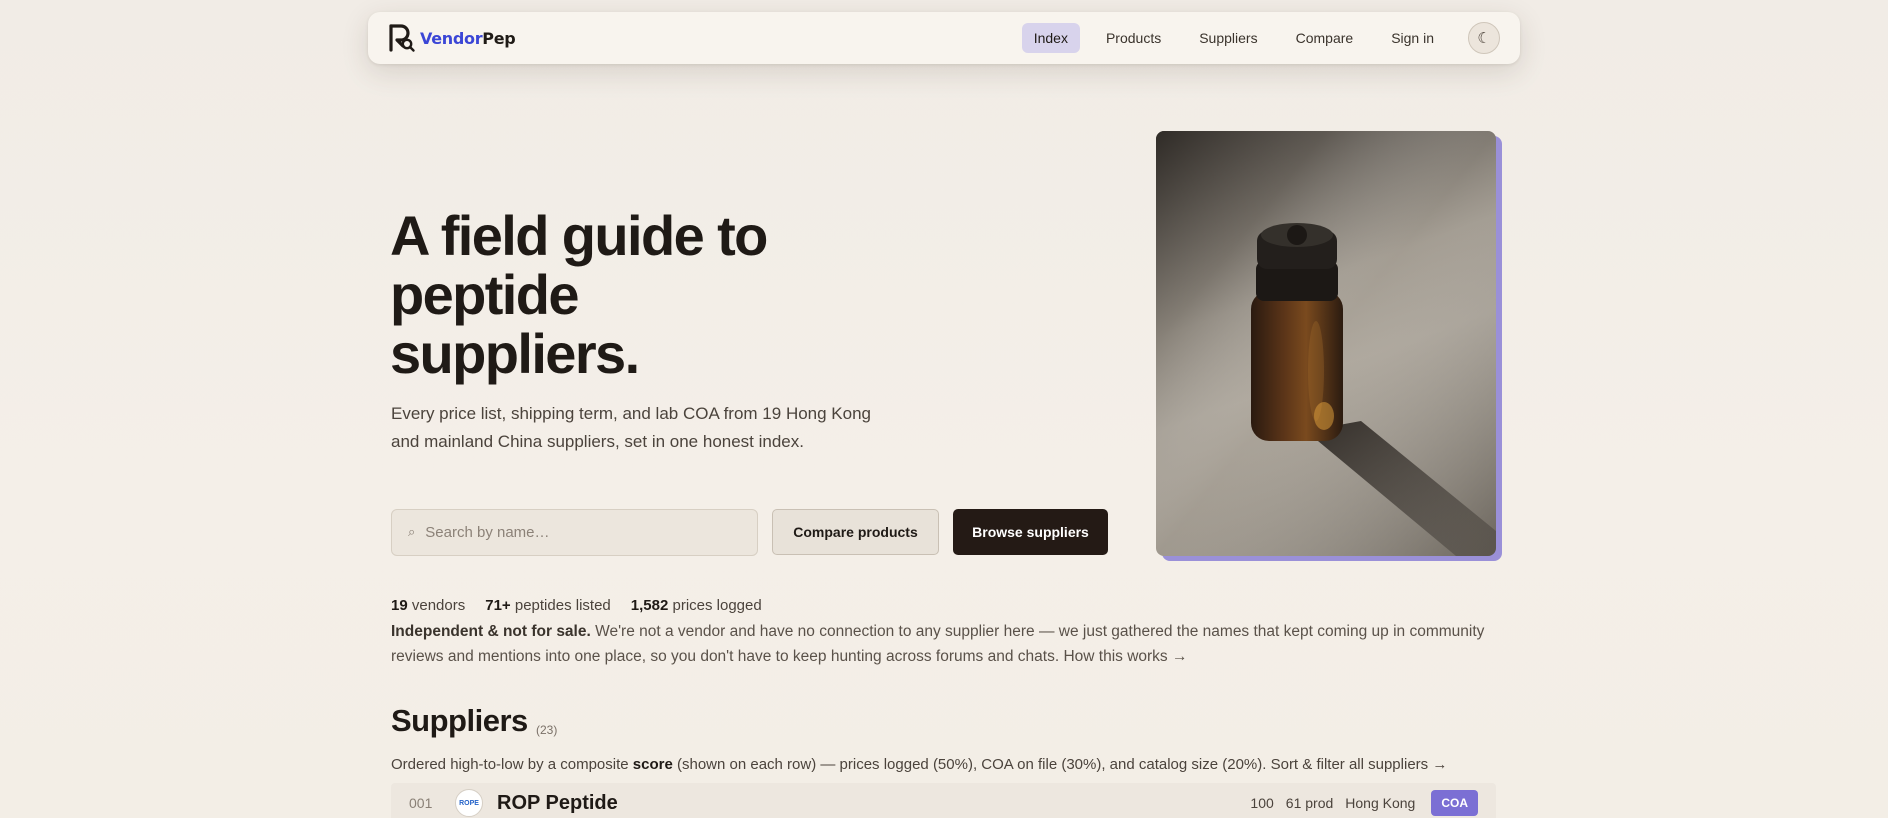  Describe the element at coordinates (1484, 38) in the screenshot. I see `theme-toggle-moon-icon: ☾` at that location.